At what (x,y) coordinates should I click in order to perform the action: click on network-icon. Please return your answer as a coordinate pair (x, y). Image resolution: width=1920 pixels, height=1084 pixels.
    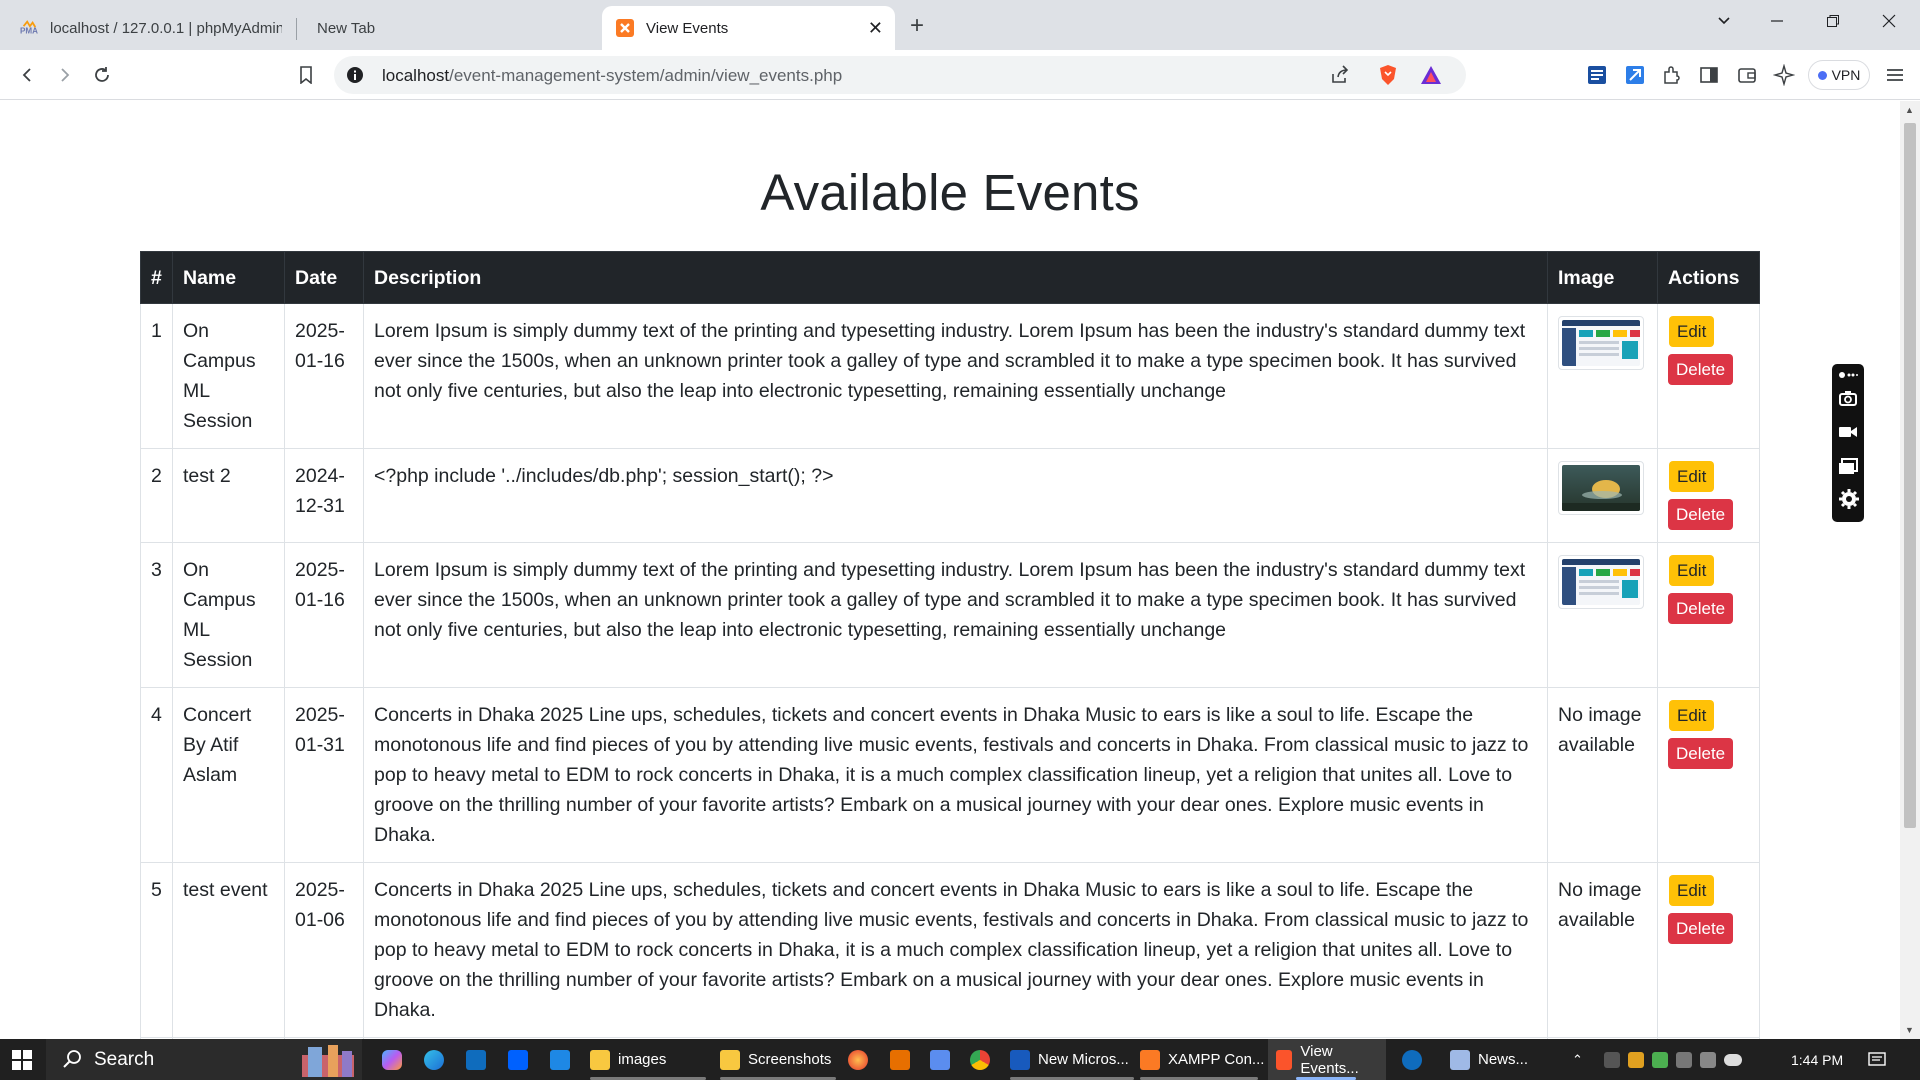
    Looking at the image, I should click on (1612, 1059).